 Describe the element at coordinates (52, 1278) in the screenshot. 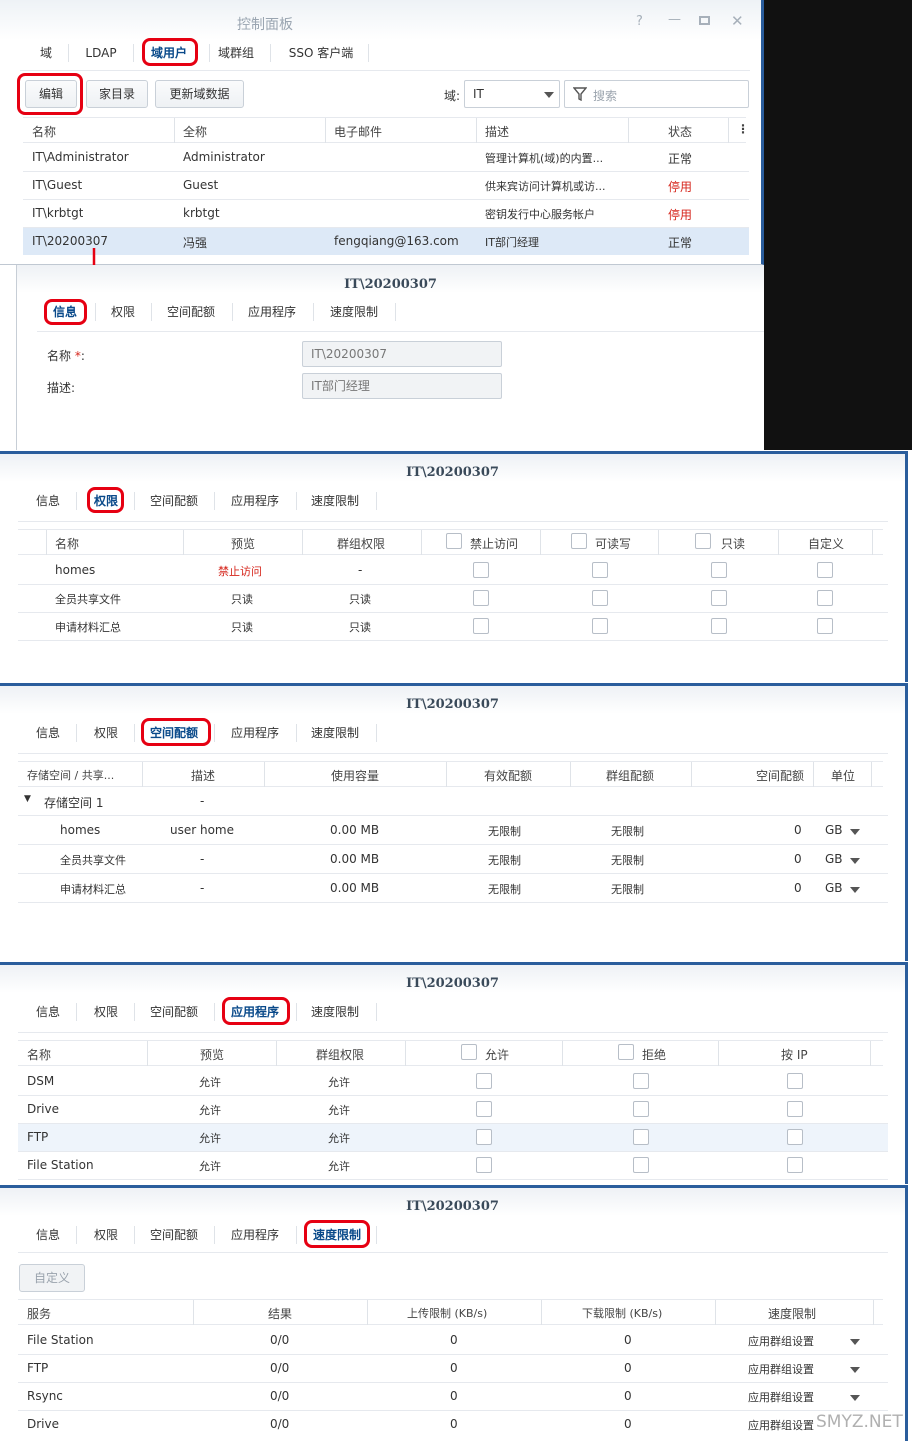

I see `custom-button: 自定义` at that location.